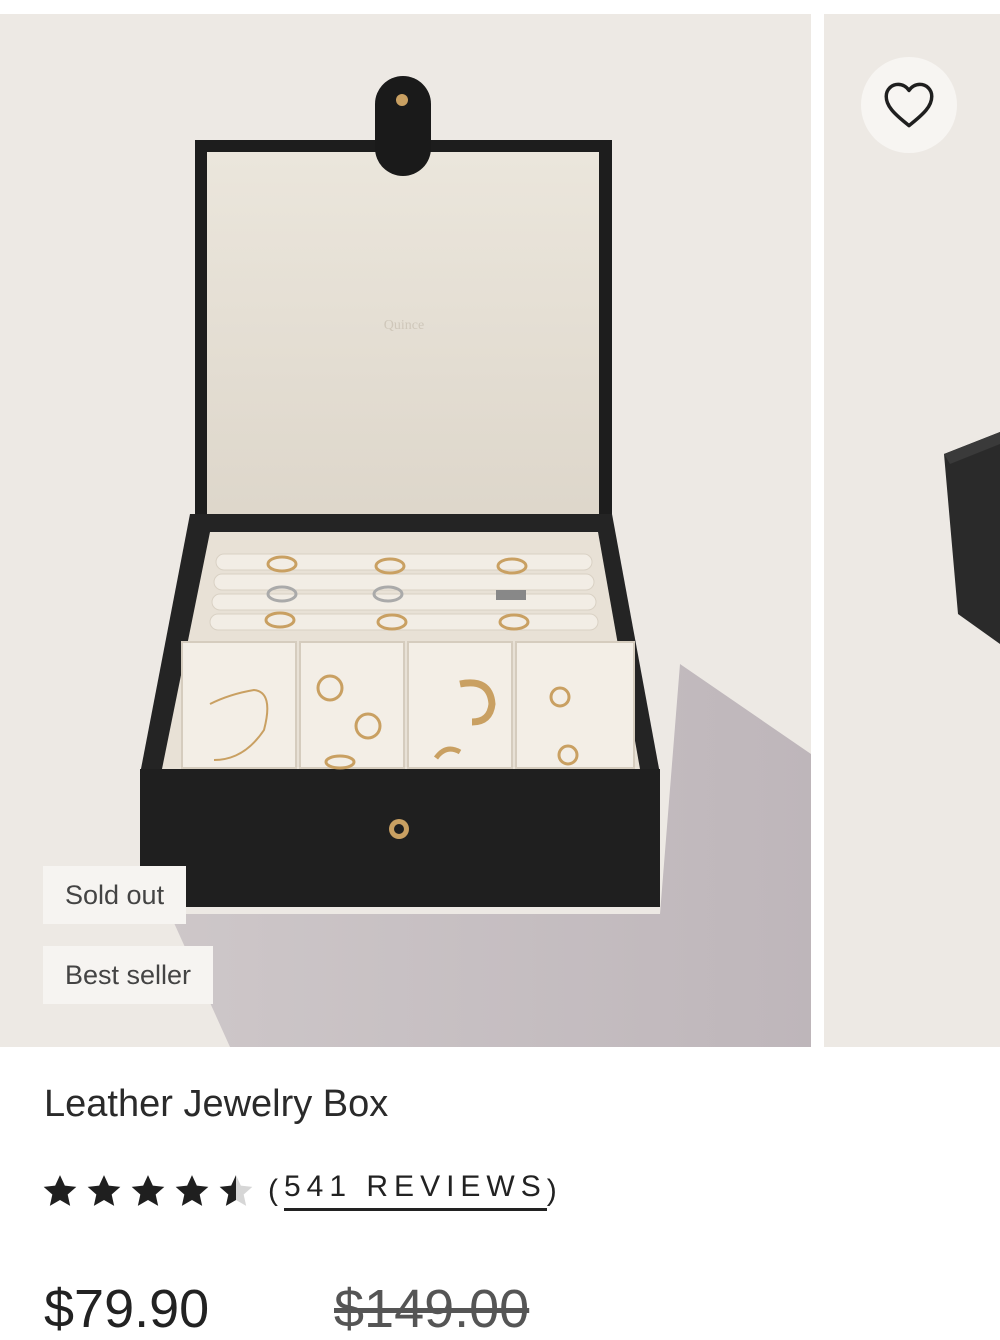 The height and width of the screenshot is (1340, 1000). I want to click on reviews-close-paren: ), so click(554, 1190).